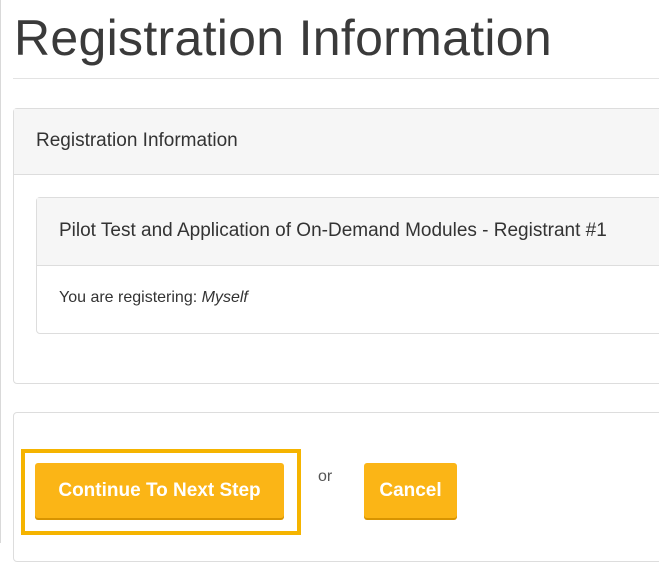 This screenshot has height=562, width=659. I want to click on title-divider, so click(336, 78).